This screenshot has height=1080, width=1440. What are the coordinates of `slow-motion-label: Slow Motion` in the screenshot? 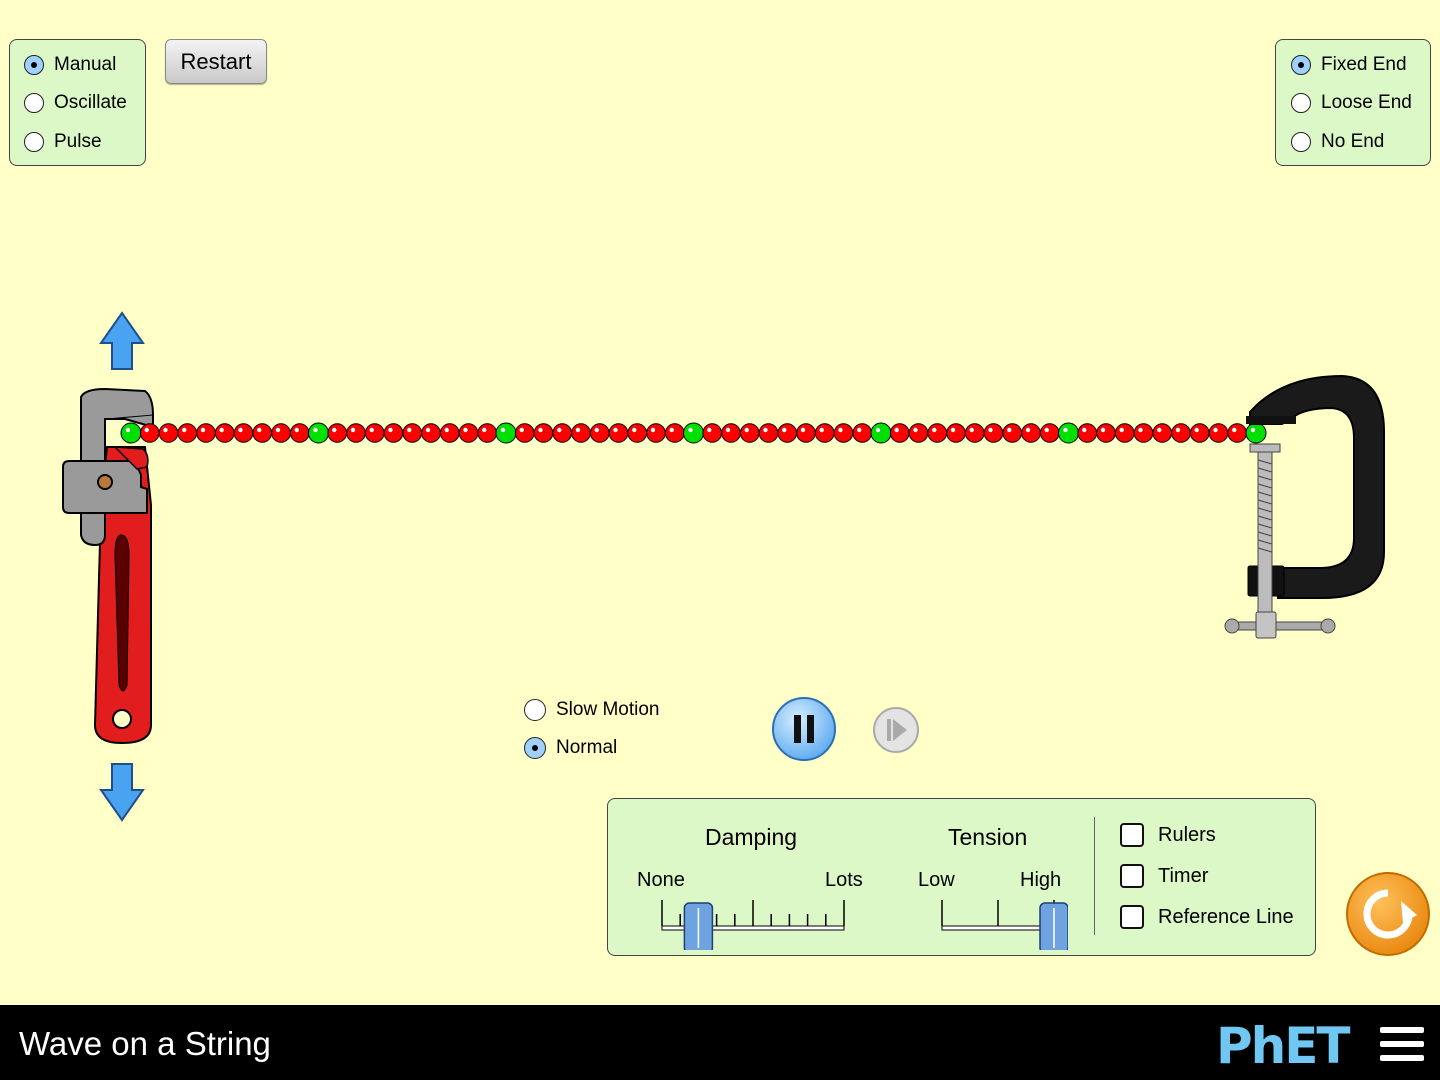 It's located at (608, 709).